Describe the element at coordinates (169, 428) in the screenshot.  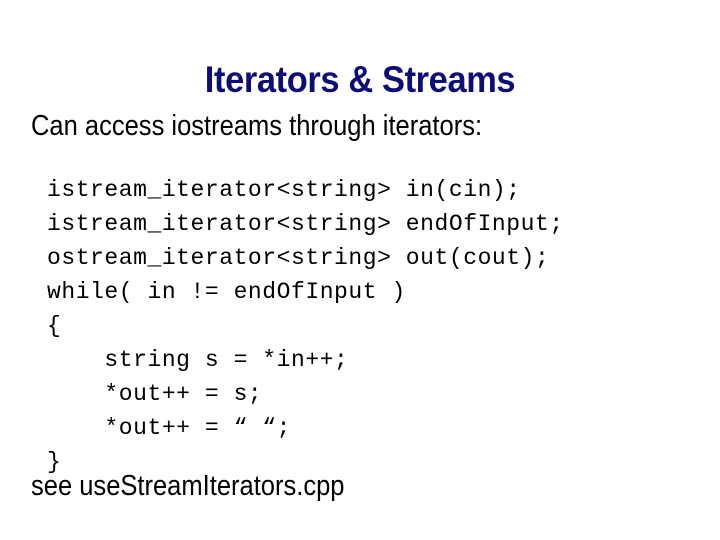
I see `code-line: *out++ = “ “;` at that location.